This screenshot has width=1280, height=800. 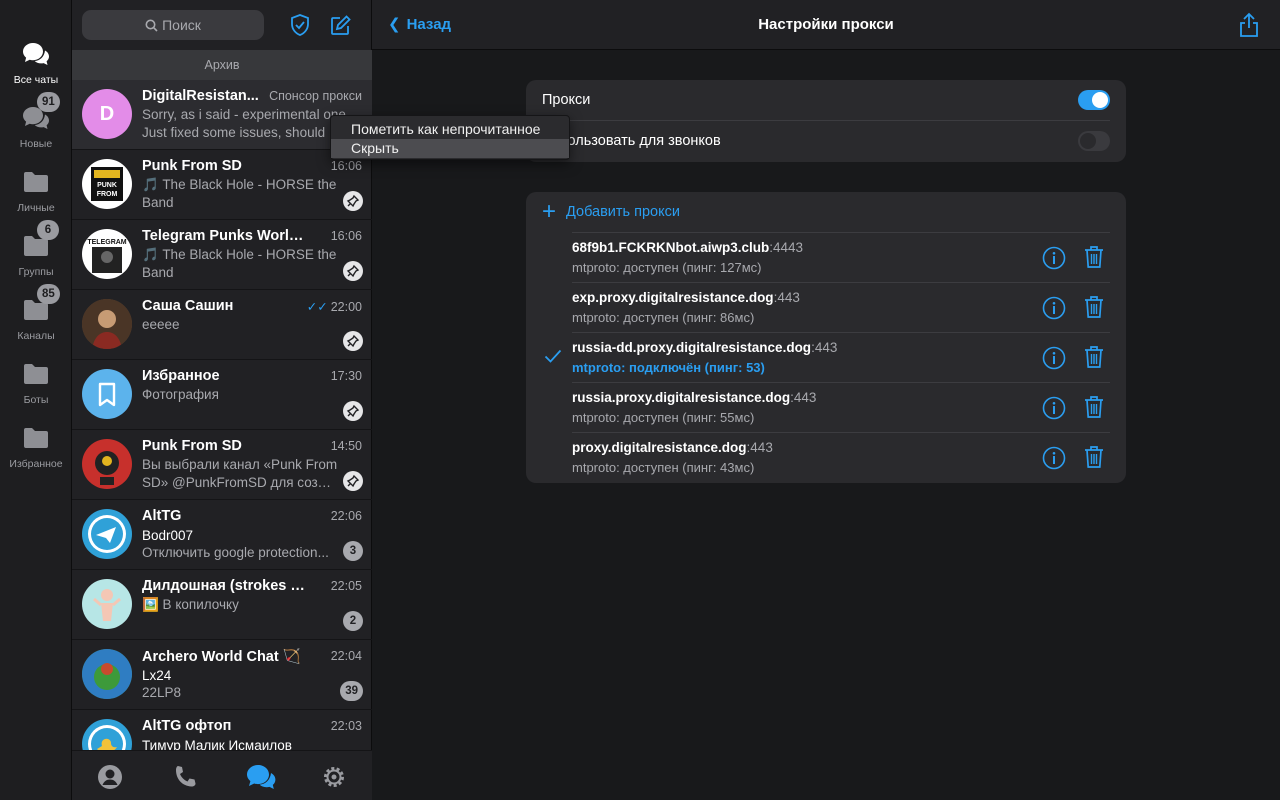 I want to click on calls-toggle, so click(x=1094, y=141).